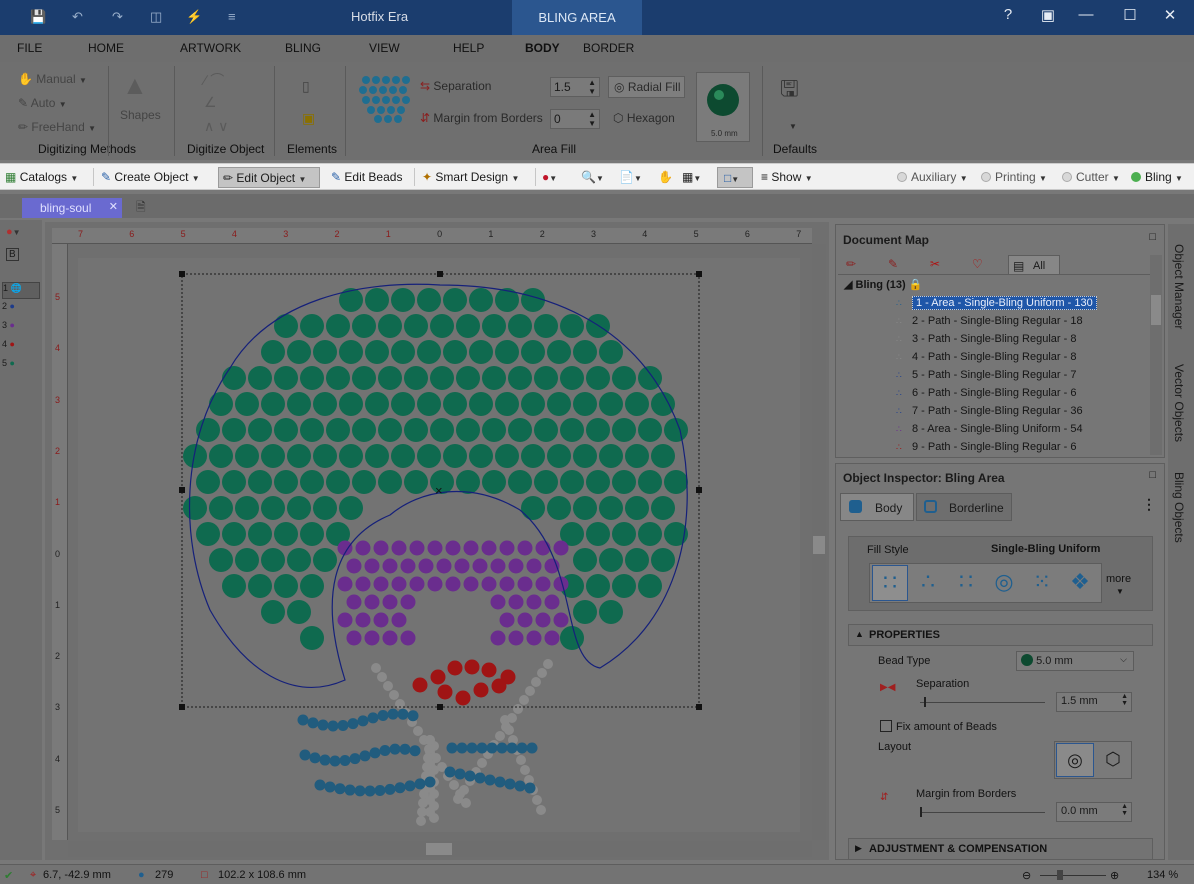 The image size is (1194, 884). I want to click on radial-layout-button: ◎, so click(1075, 760).